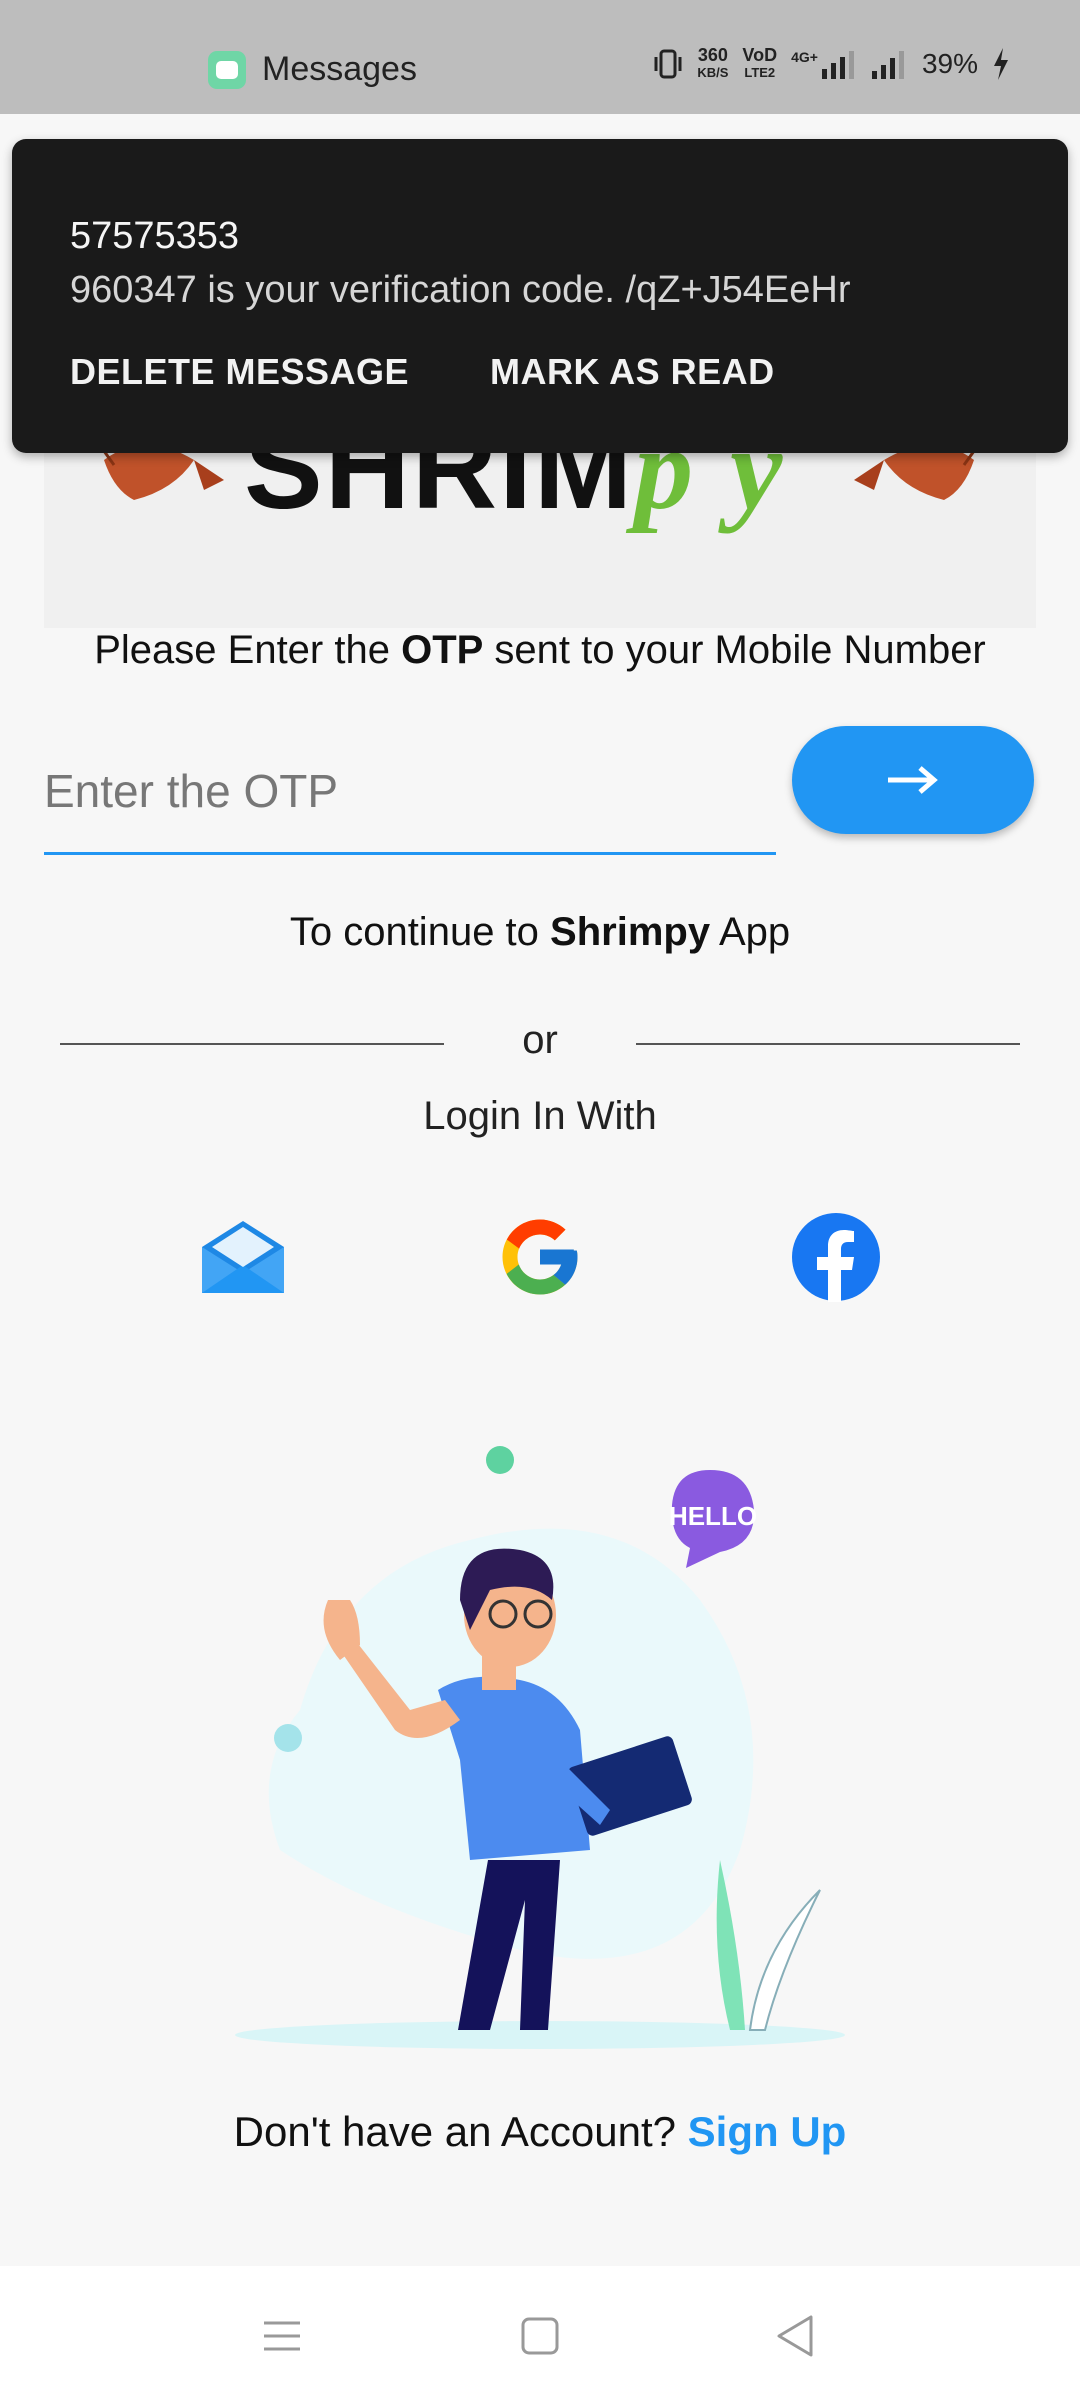  What do you see at coordinates (713, 62) in the screenshot?
I see `network-speed: 360 KB/S` at bounding box center [713, 62].